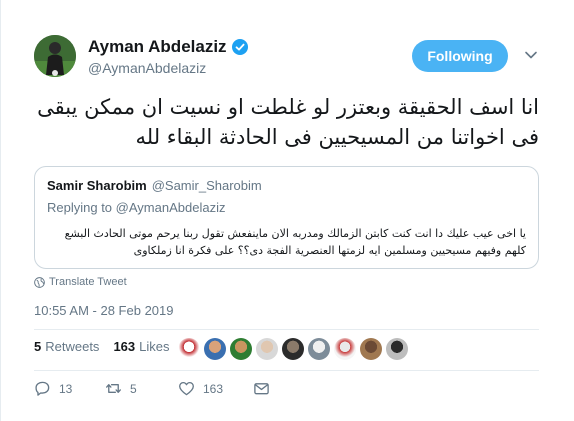 The image size is (574, 421). I want to click on tweet-timestamp: 10:55 AM - 28 Feb 2019, so click(103, 310).